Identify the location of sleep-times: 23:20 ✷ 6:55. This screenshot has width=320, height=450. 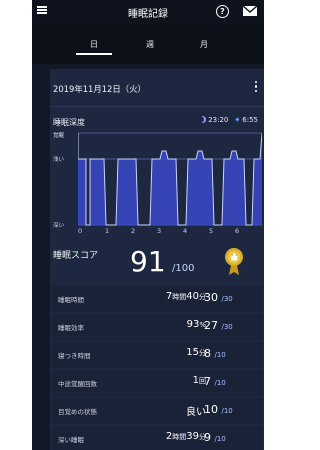
(228, 120).